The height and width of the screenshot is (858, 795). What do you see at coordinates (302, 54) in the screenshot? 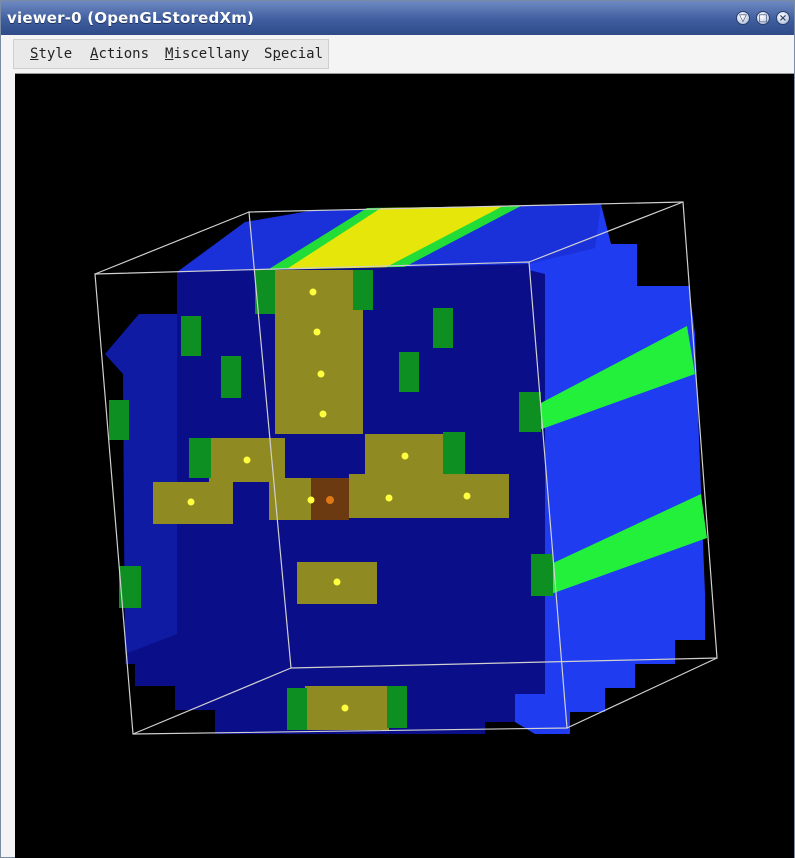
I see `menu-special-rest: ecial` at bounding box center [302, 54].